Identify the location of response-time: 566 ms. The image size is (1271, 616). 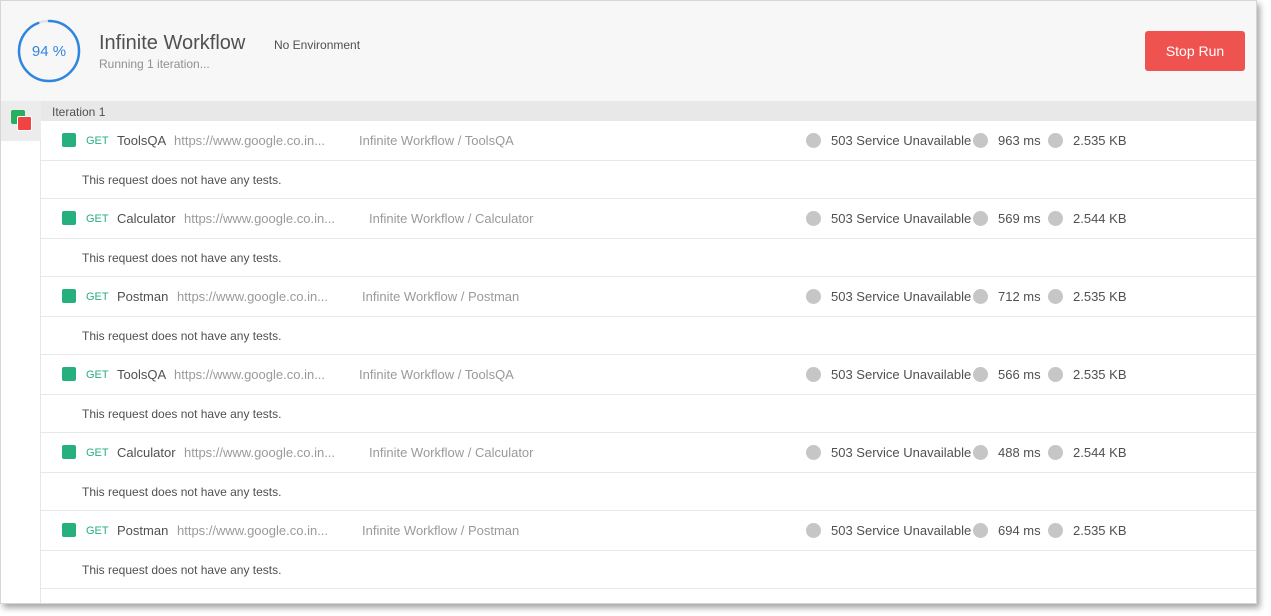
(1019, 374).